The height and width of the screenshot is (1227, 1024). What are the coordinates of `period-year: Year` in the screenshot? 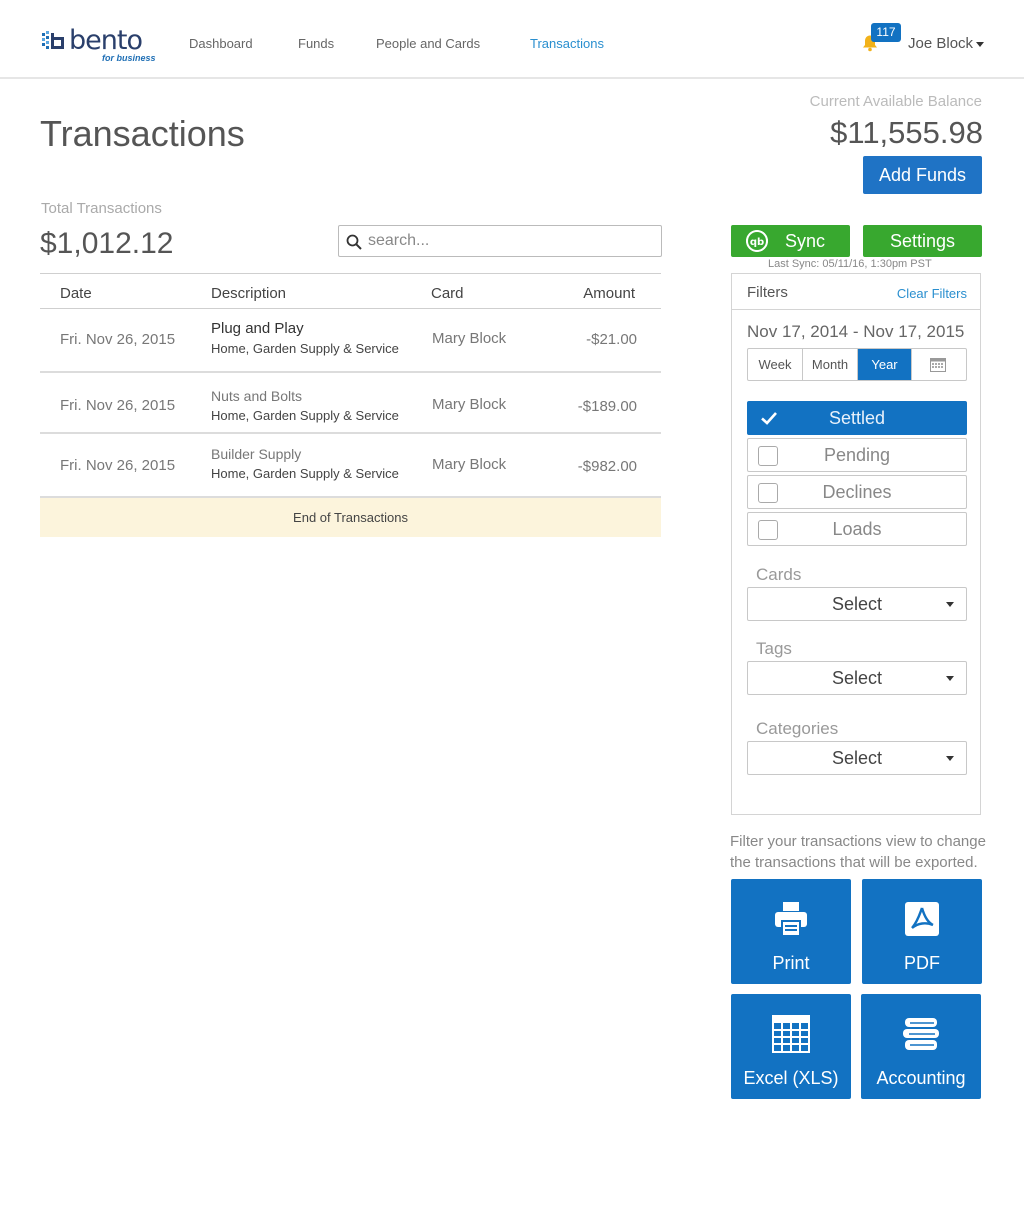 It's located at (885, 364).